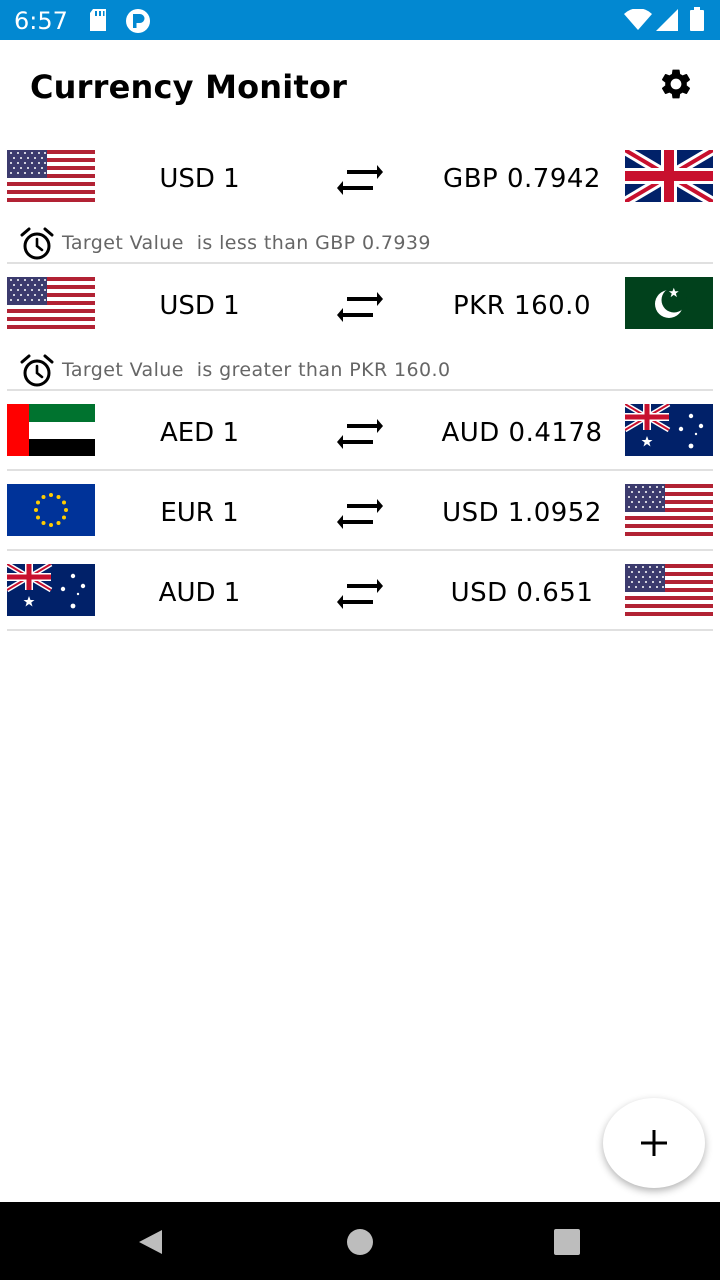  Describe the element at coordinates (522, 306) in the screenshot. I see `quote-currency-label: PKR 160.0` at that location.